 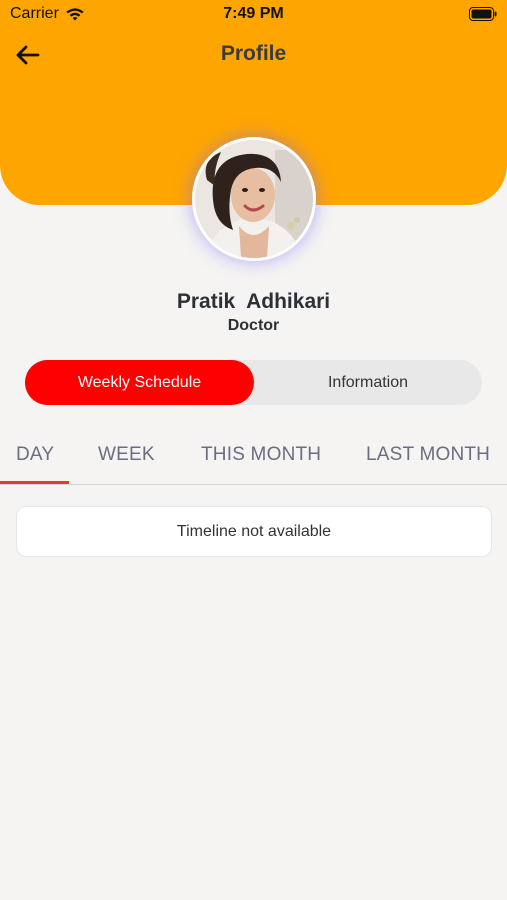 I want to click on tab-selected-indicator, so click(x=34, y=482).